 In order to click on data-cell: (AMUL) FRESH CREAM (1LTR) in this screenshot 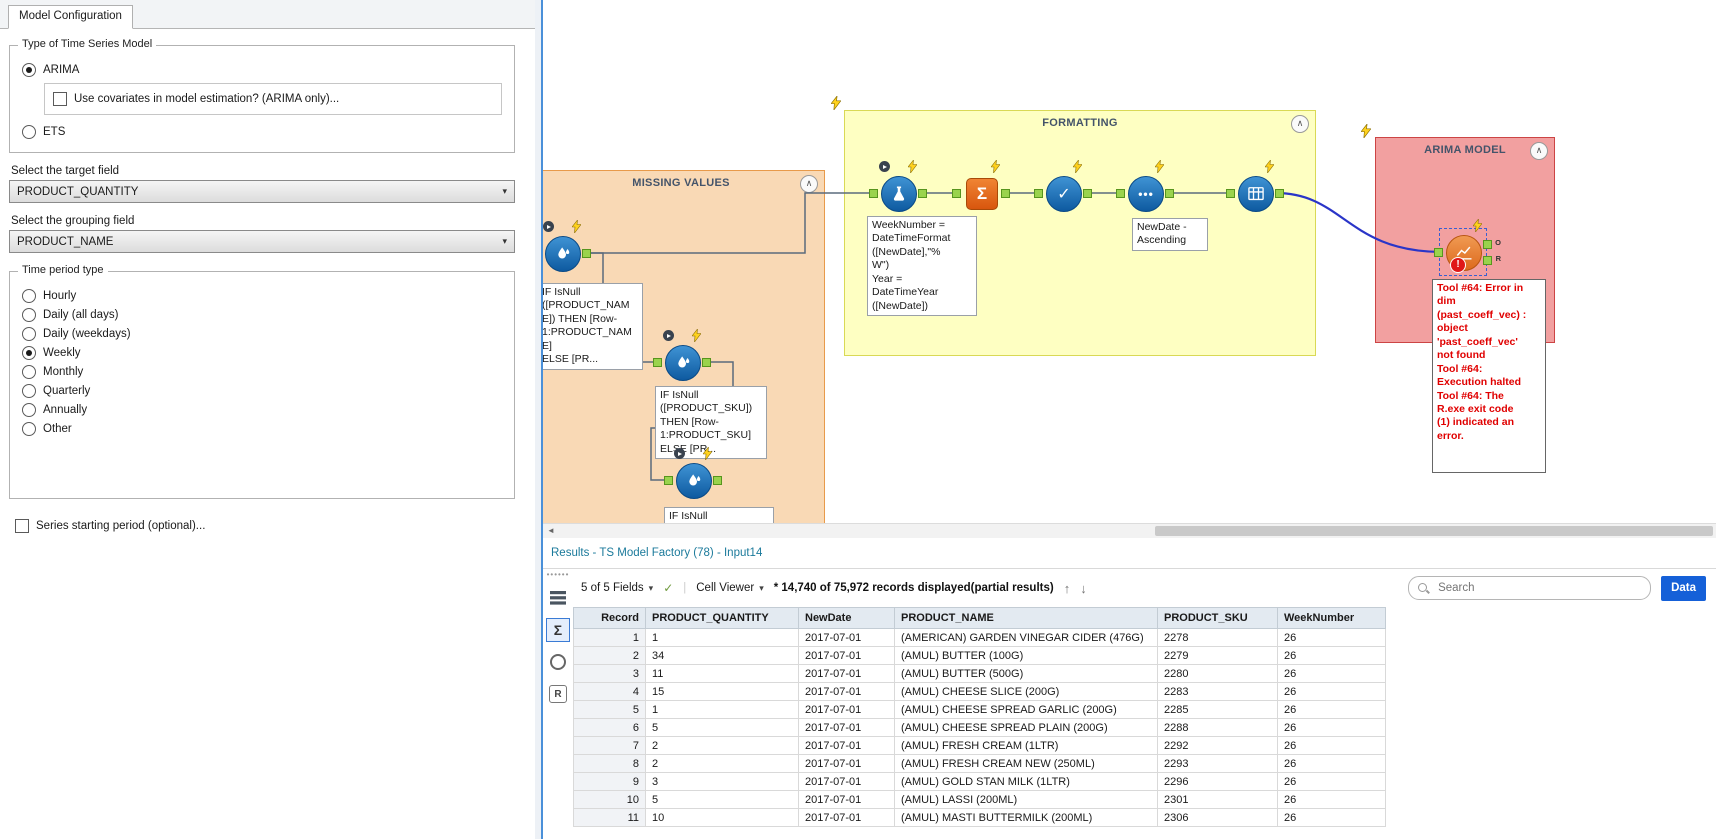, I will do `click(1026, 745)`.